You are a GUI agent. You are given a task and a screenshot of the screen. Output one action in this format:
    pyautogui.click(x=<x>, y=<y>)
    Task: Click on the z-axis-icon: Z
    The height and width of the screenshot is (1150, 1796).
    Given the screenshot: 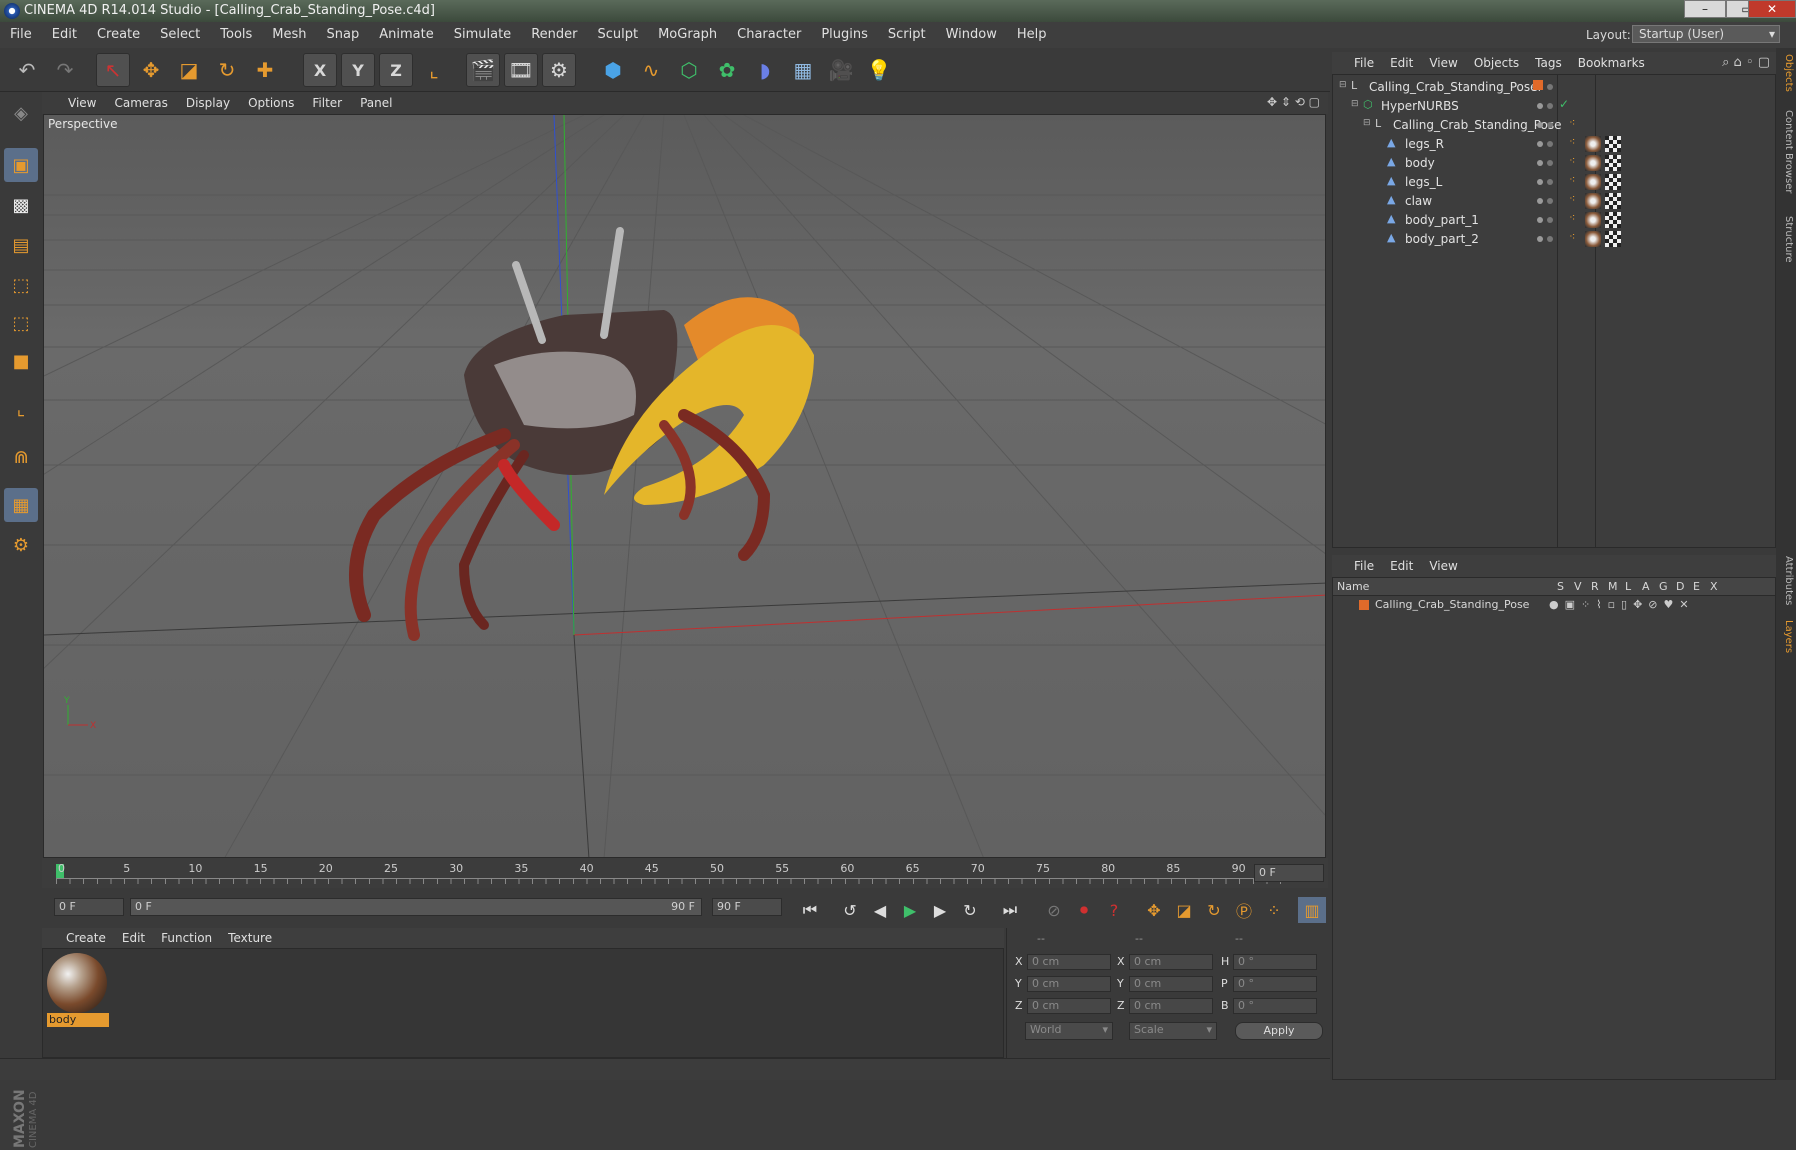 What is the action you would take?
    pyautogui.click(x=396, y=70)
    